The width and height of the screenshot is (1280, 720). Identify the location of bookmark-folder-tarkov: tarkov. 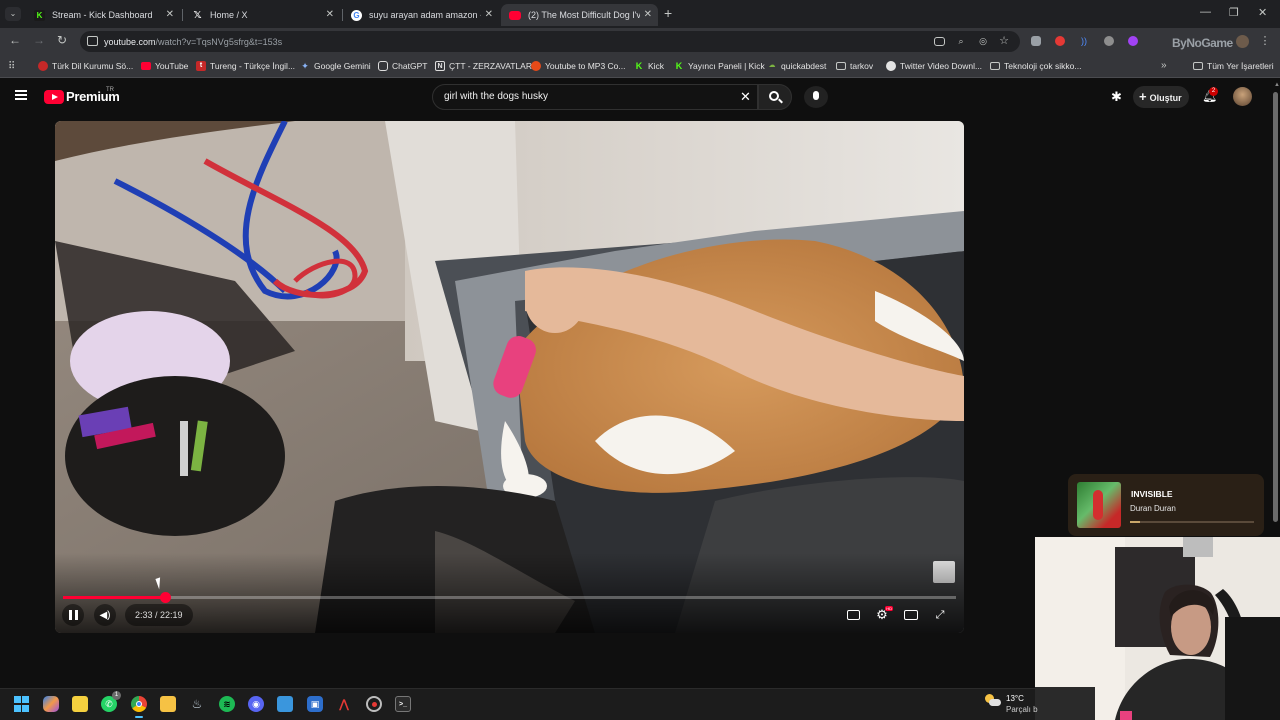
(854, 66).